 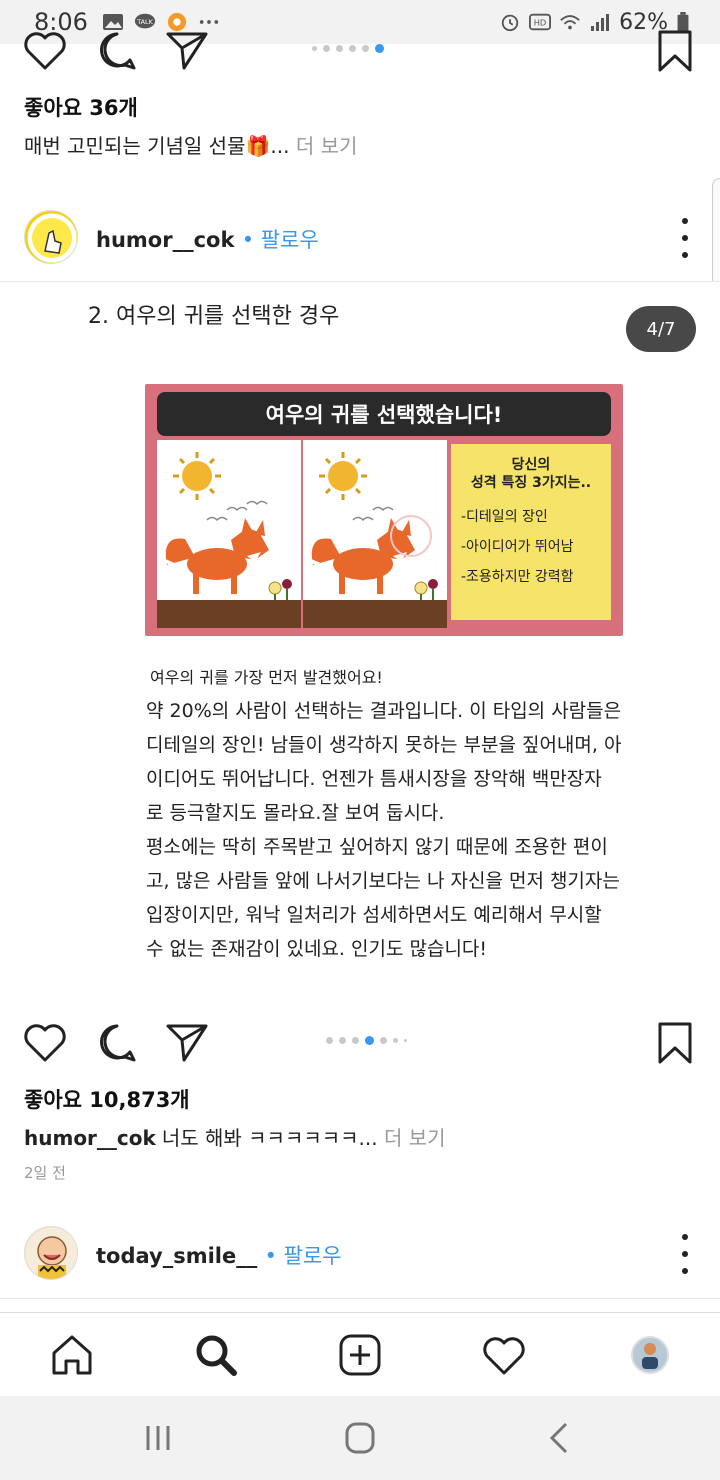 What do you see at coordinates (266, 677) in the screenshot?
I see `image-text-line: 여우의 귀를 가장 먼저 발견했어요!` at bounding box center [266, 677].